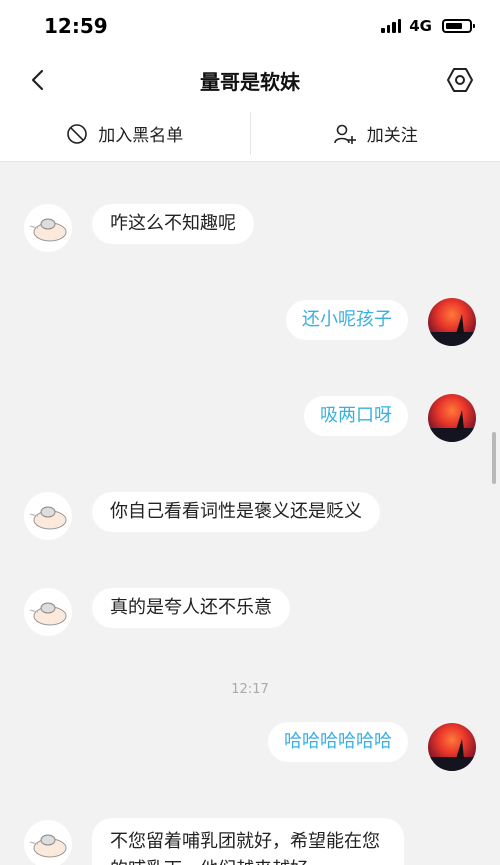 The image size is (500, 865). I want to click on page-title: 量哥是软妹, so click(250, 82).